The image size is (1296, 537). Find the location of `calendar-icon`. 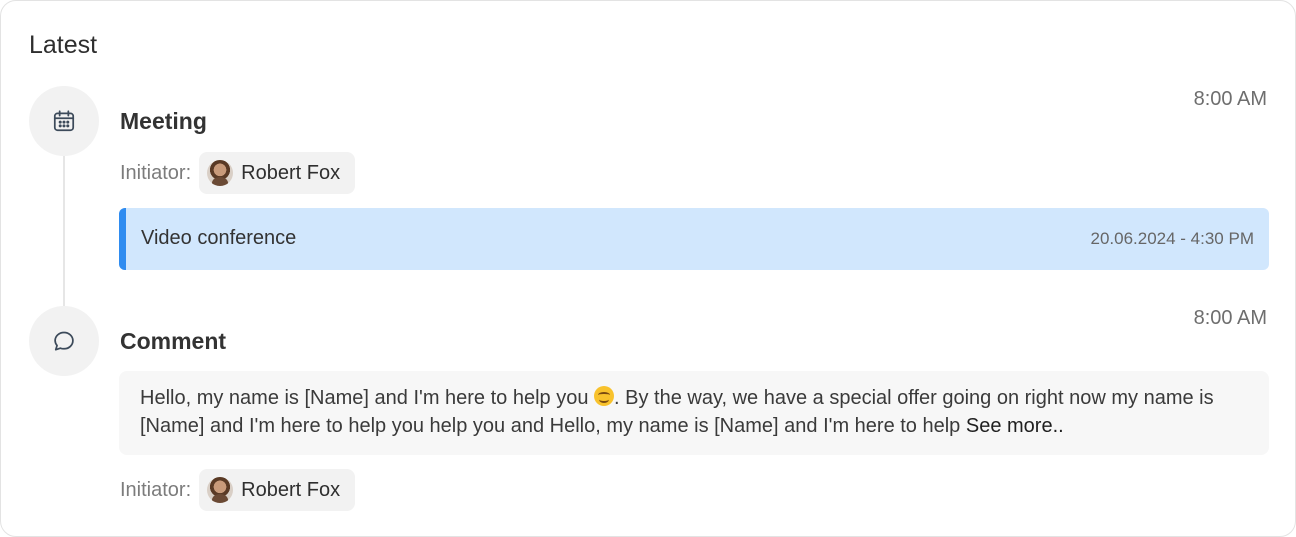

calendar-icon is located at coordinates (64, 121).